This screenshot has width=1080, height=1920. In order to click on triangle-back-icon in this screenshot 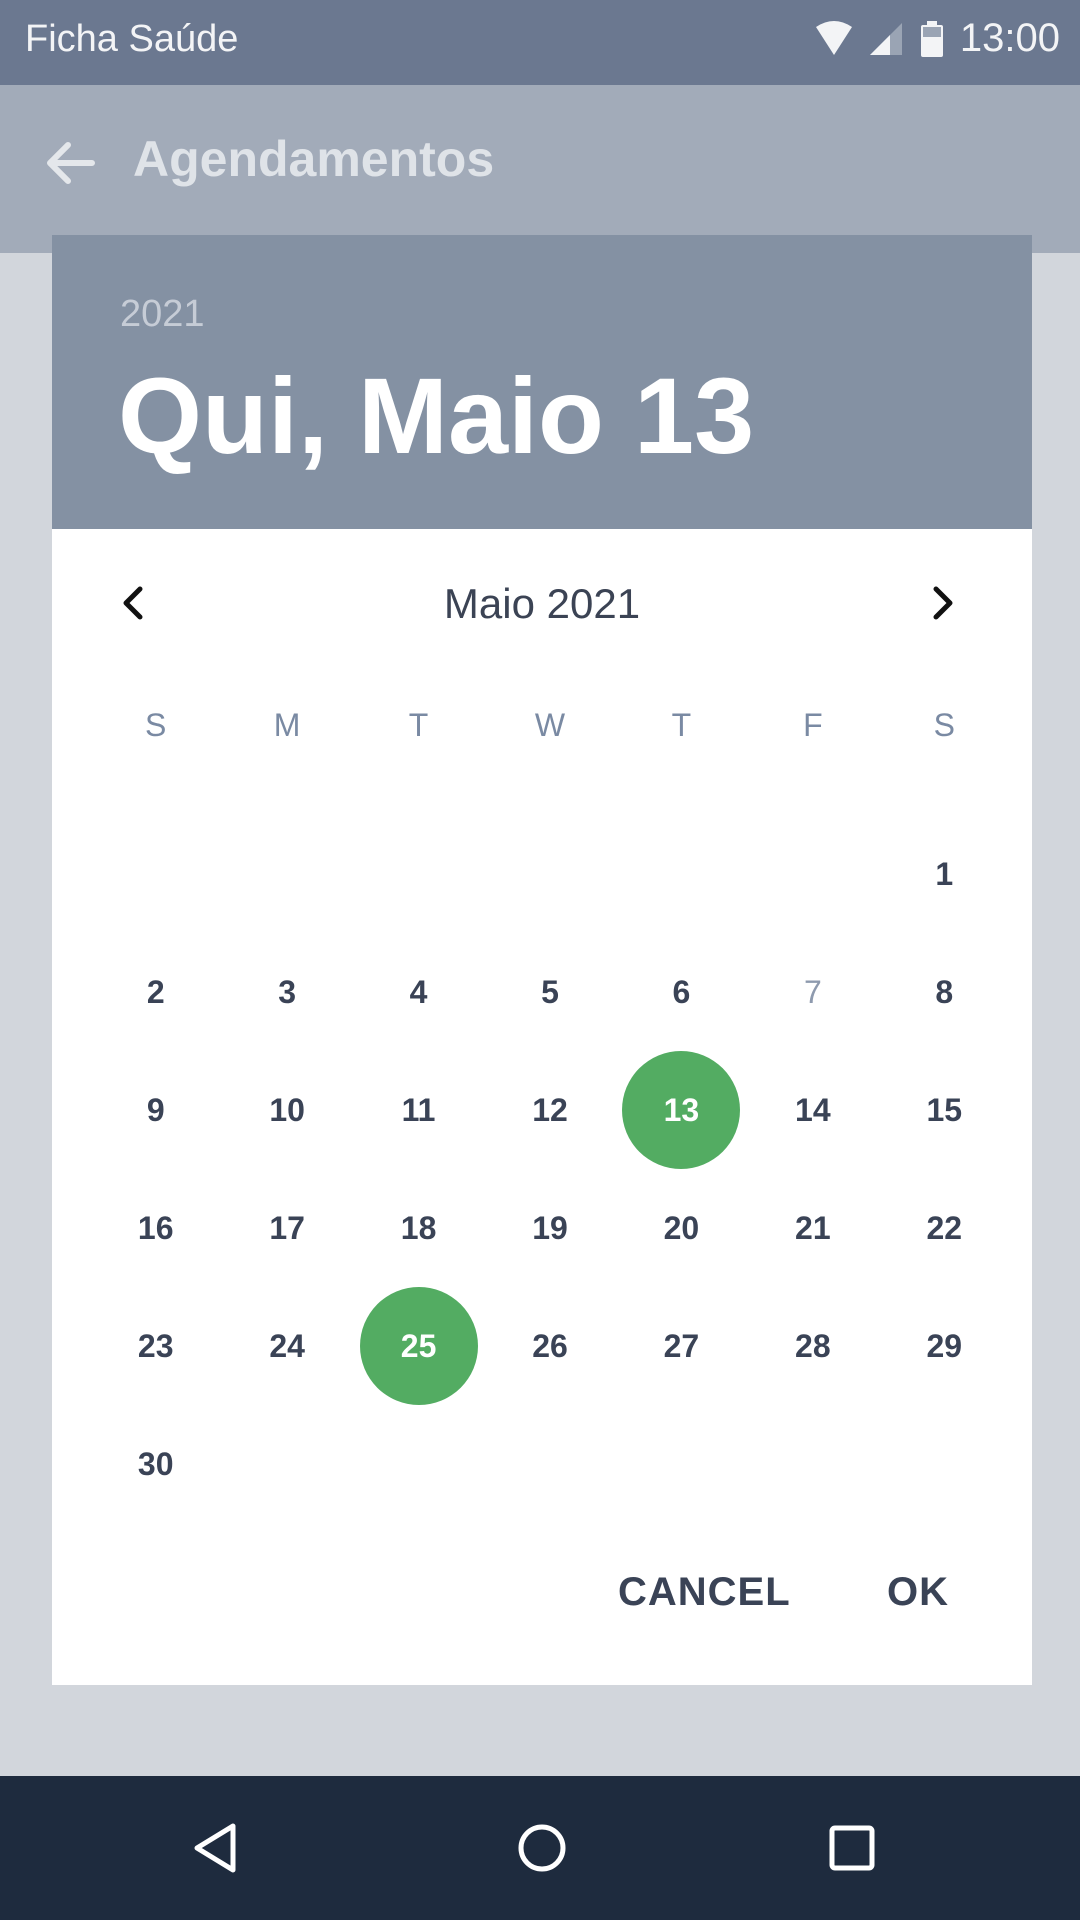, I will do `click(215, 1848)`.